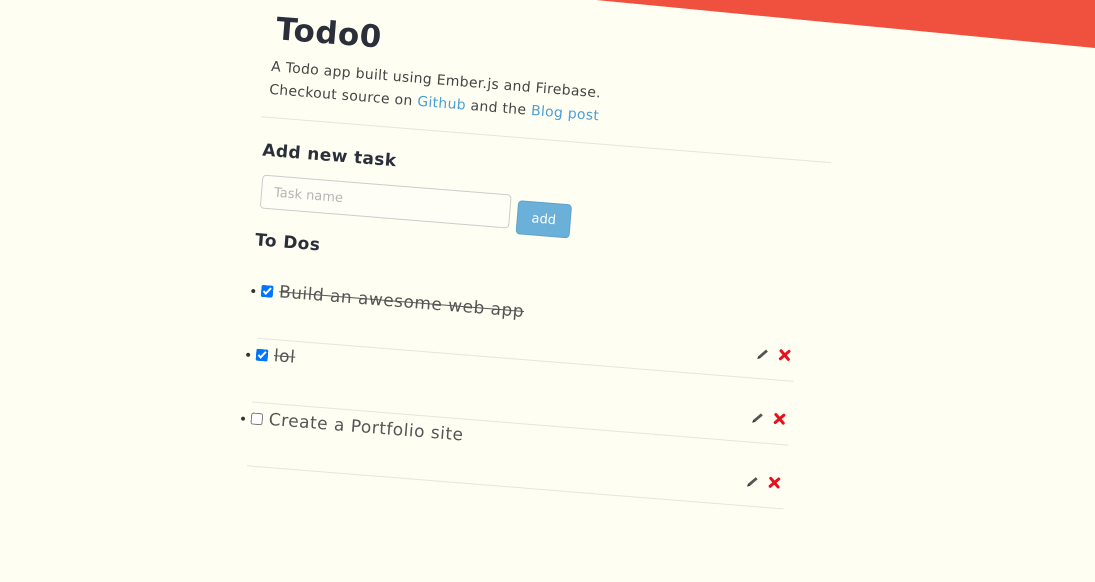  I want to click on add-task-button: add, so click(544, 219).